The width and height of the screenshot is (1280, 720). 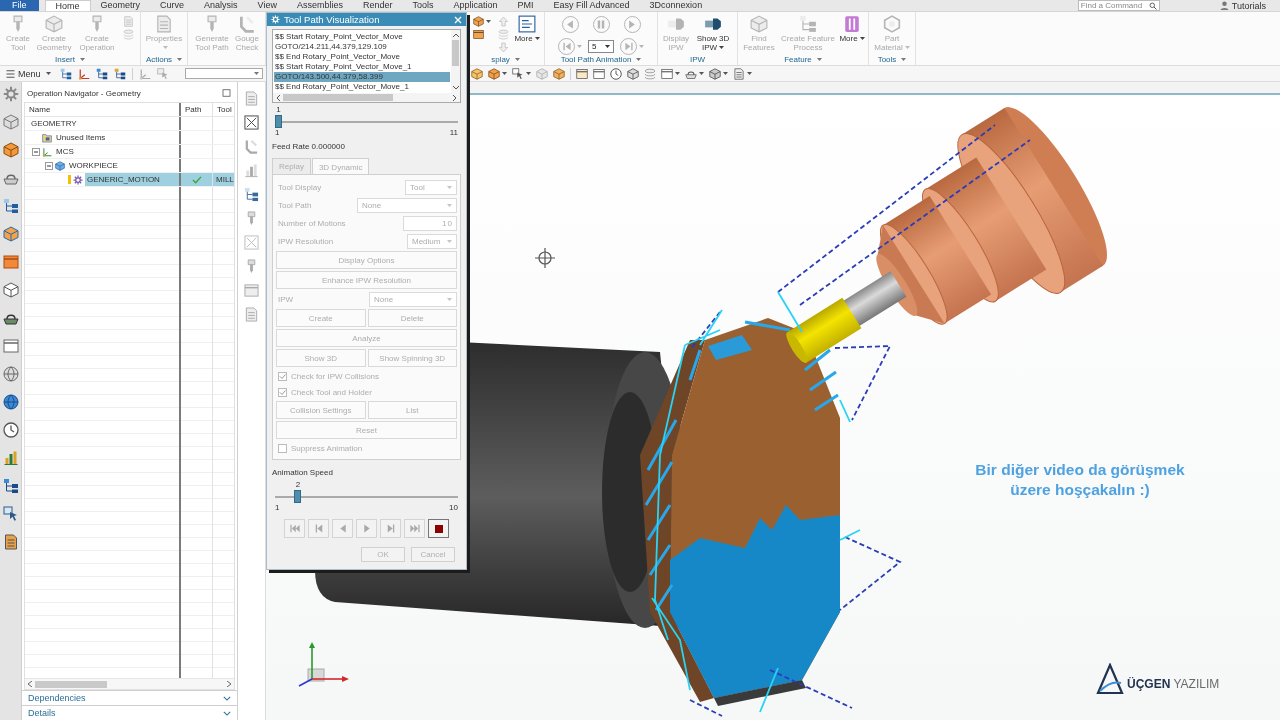 What do you see at coordinates (319, 5) in the screenshot?
I see `menu-tab: Assemblies` at bounding box center [319, 5].